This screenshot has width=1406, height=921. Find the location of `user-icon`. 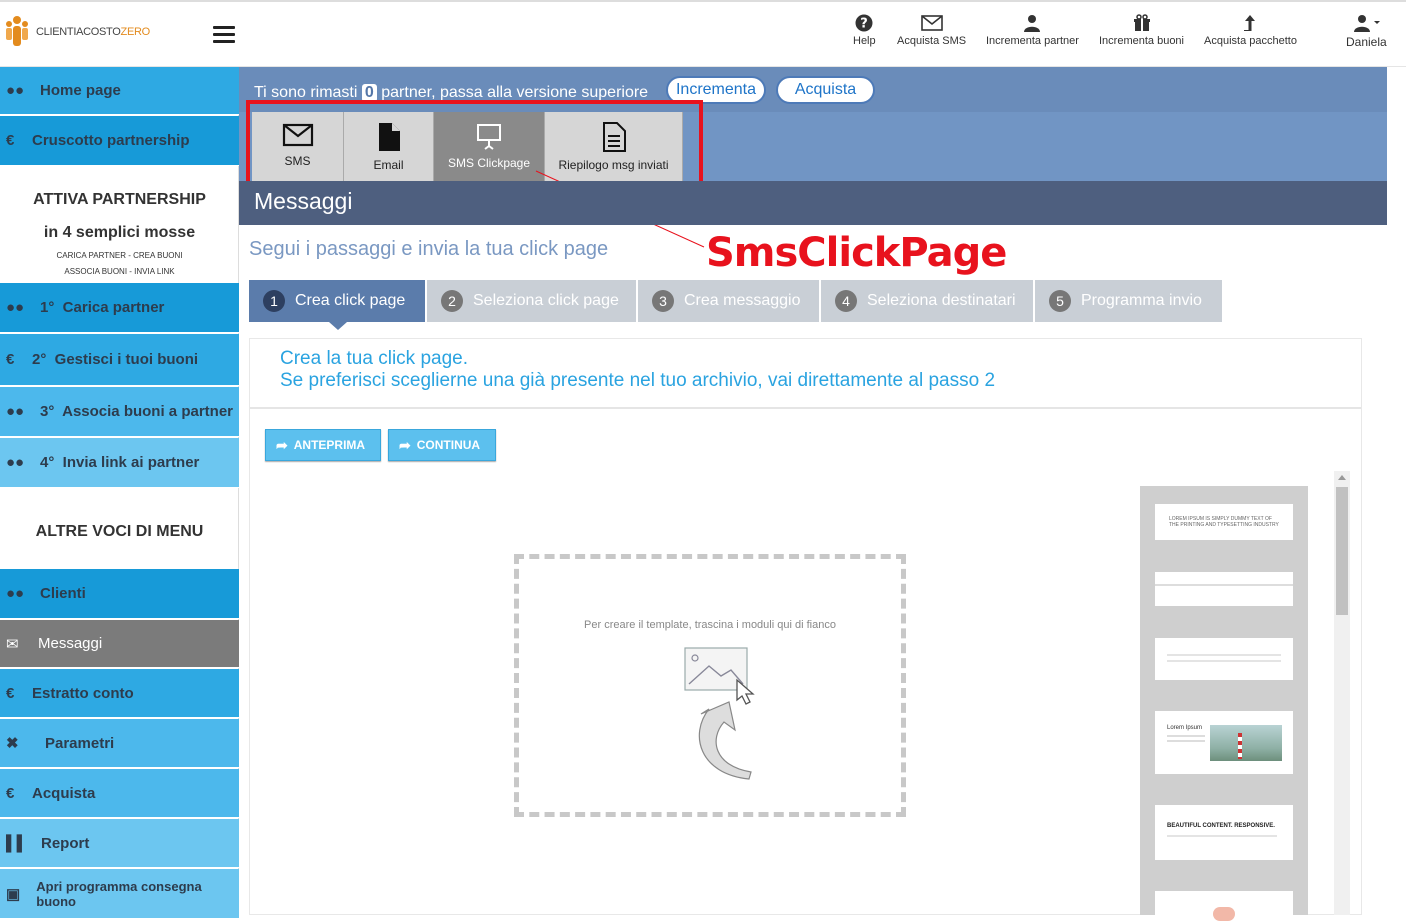

user-icon is located at coordinates (1032, 23).